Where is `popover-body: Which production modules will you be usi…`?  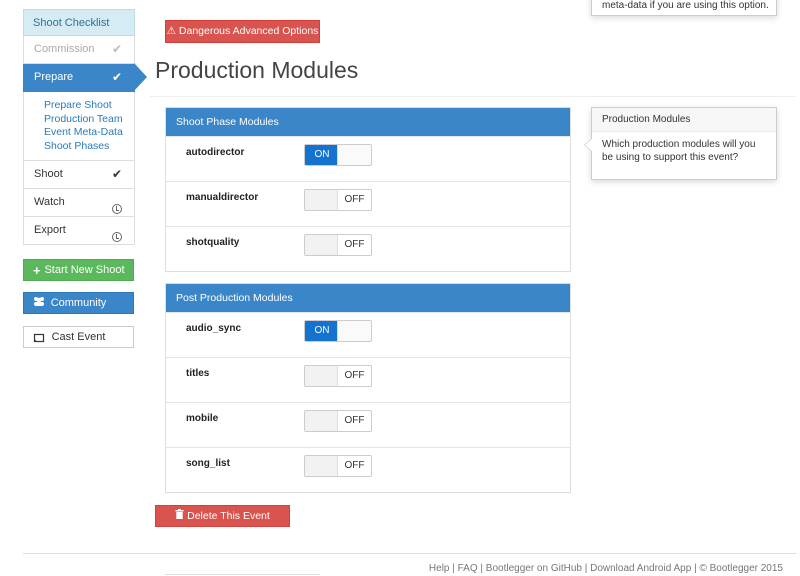 popover-body: Which production modules will you be usi… is located at coordinates (679, 151).